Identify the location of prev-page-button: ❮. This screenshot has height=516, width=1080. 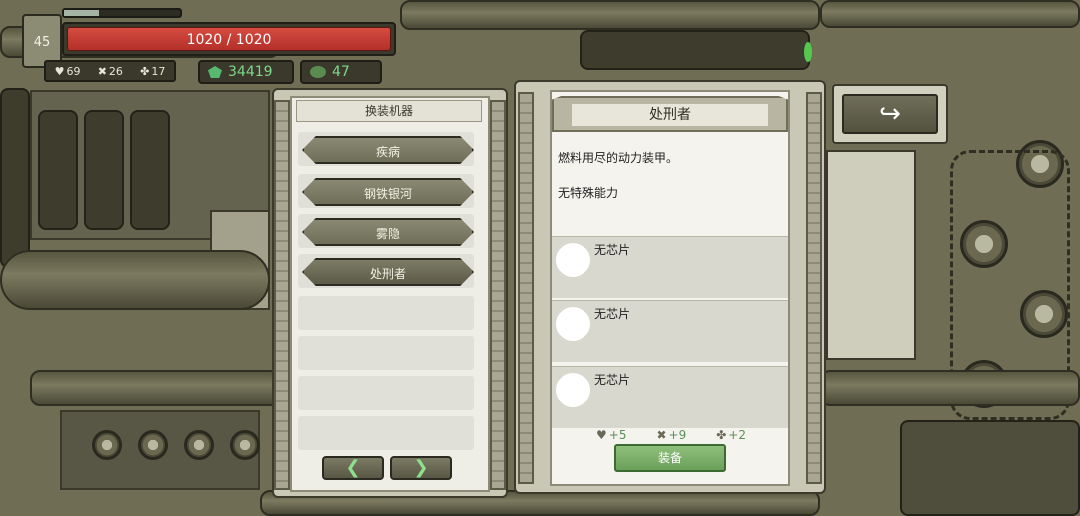
(353, 468).